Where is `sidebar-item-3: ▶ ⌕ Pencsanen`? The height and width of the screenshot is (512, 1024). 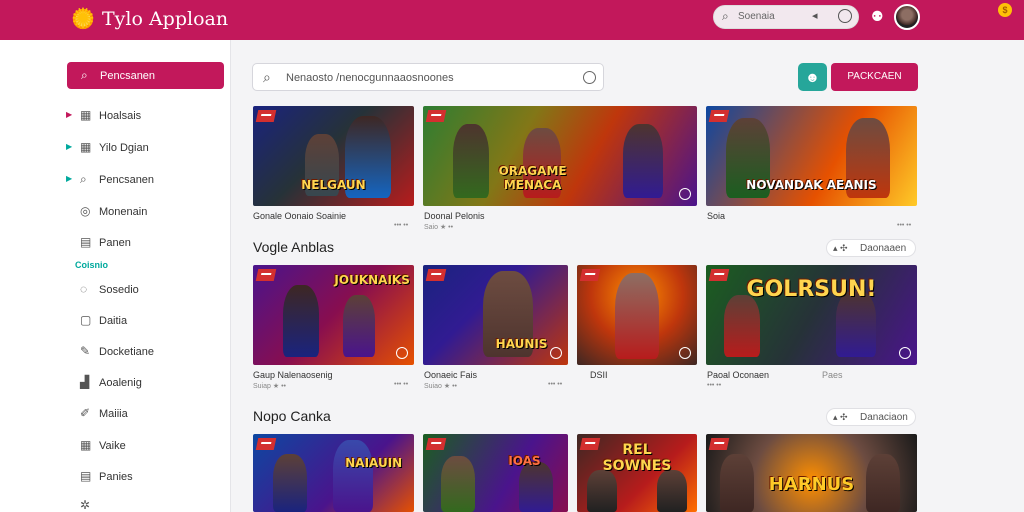 sidebar-item-3: ▶ ⌕ Pencsanen is located at coordinates (146, 181).